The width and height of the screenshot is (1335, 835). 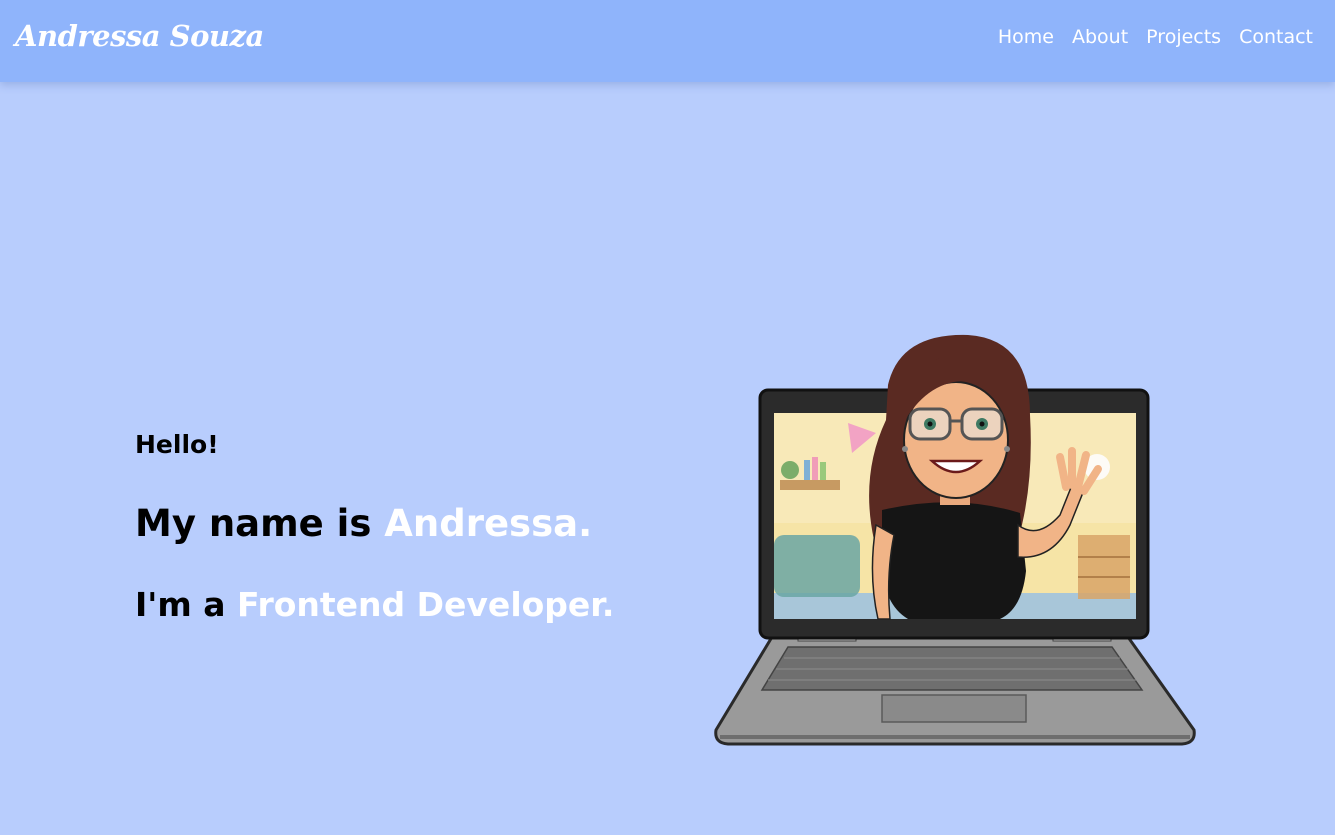 What do you see at coordinates (1026, 37) in the screenshot?
I see `nav-link-home: Home` at bounding box center [1026, 37].